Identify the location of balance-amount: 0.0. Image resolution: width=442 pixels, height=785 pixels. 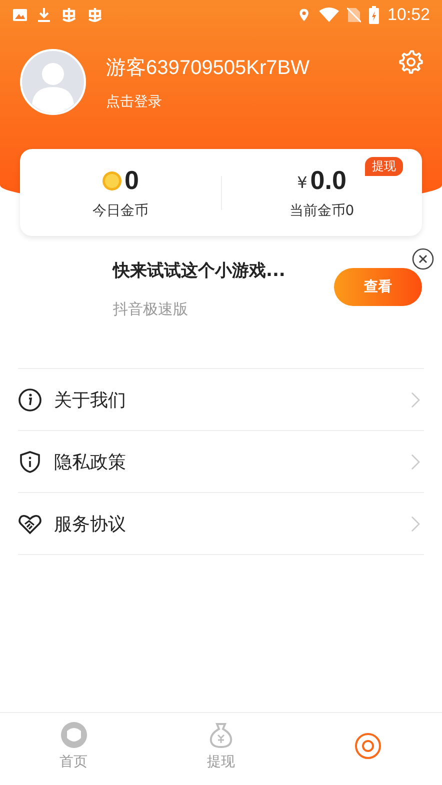
(328, 180).